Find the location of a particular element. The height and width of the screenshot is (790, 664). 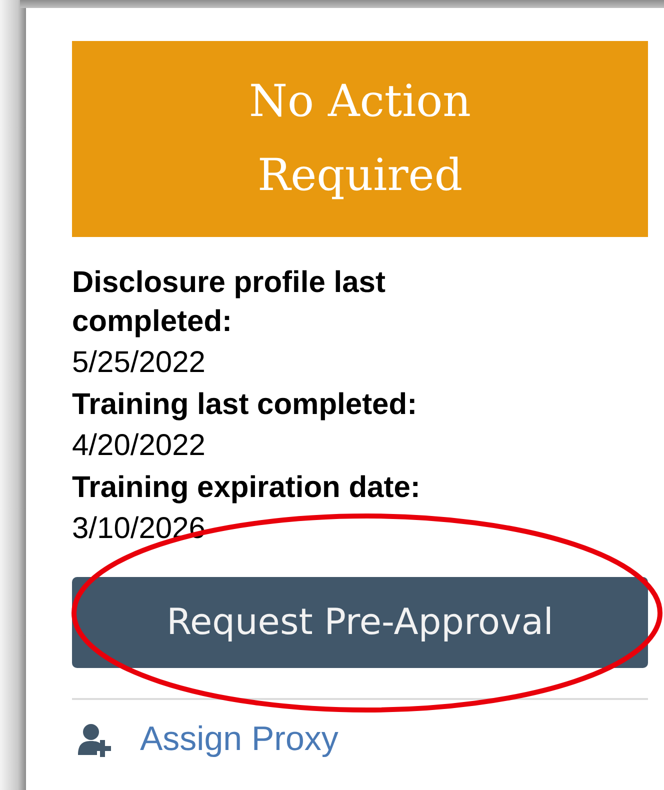

assign-proxy-link: Assign Proxy is located at coordinates (239, 739).